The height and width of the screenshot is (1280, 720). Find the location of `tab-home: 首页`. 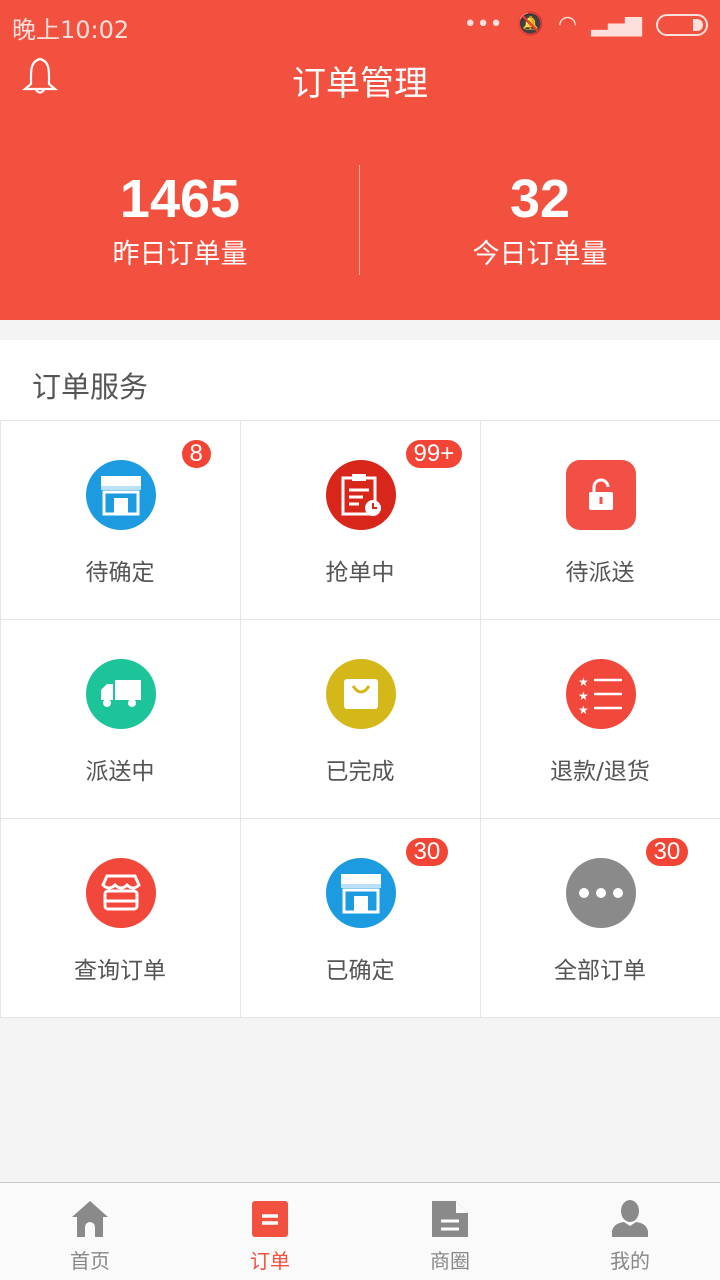

tab-home: 首页 is located at coordinates (90, 1231).